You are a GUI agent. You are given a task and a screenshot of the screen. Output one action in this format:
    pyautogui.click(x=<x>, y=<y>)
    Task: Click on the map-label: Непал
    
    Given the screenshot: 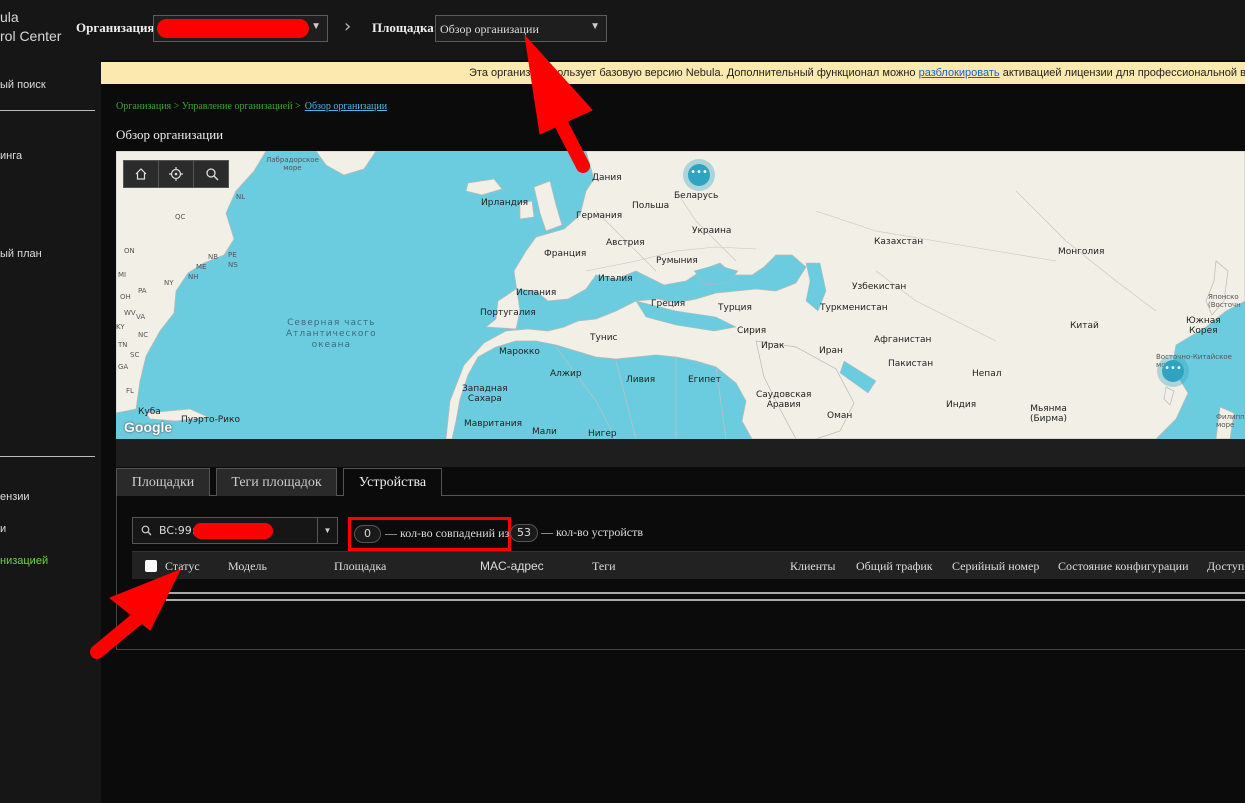 What is the action you would take?
    pyautogui.click(x=987, y=374)
    